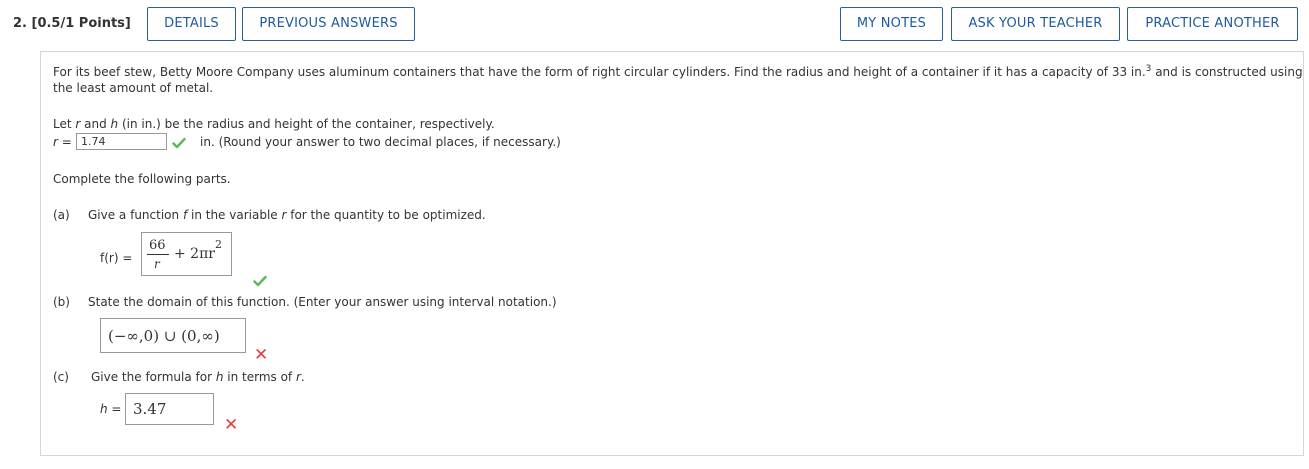  I want to click on domain-answer-input: (−∞,0) ∪ (0,∞), so click(173, 335).